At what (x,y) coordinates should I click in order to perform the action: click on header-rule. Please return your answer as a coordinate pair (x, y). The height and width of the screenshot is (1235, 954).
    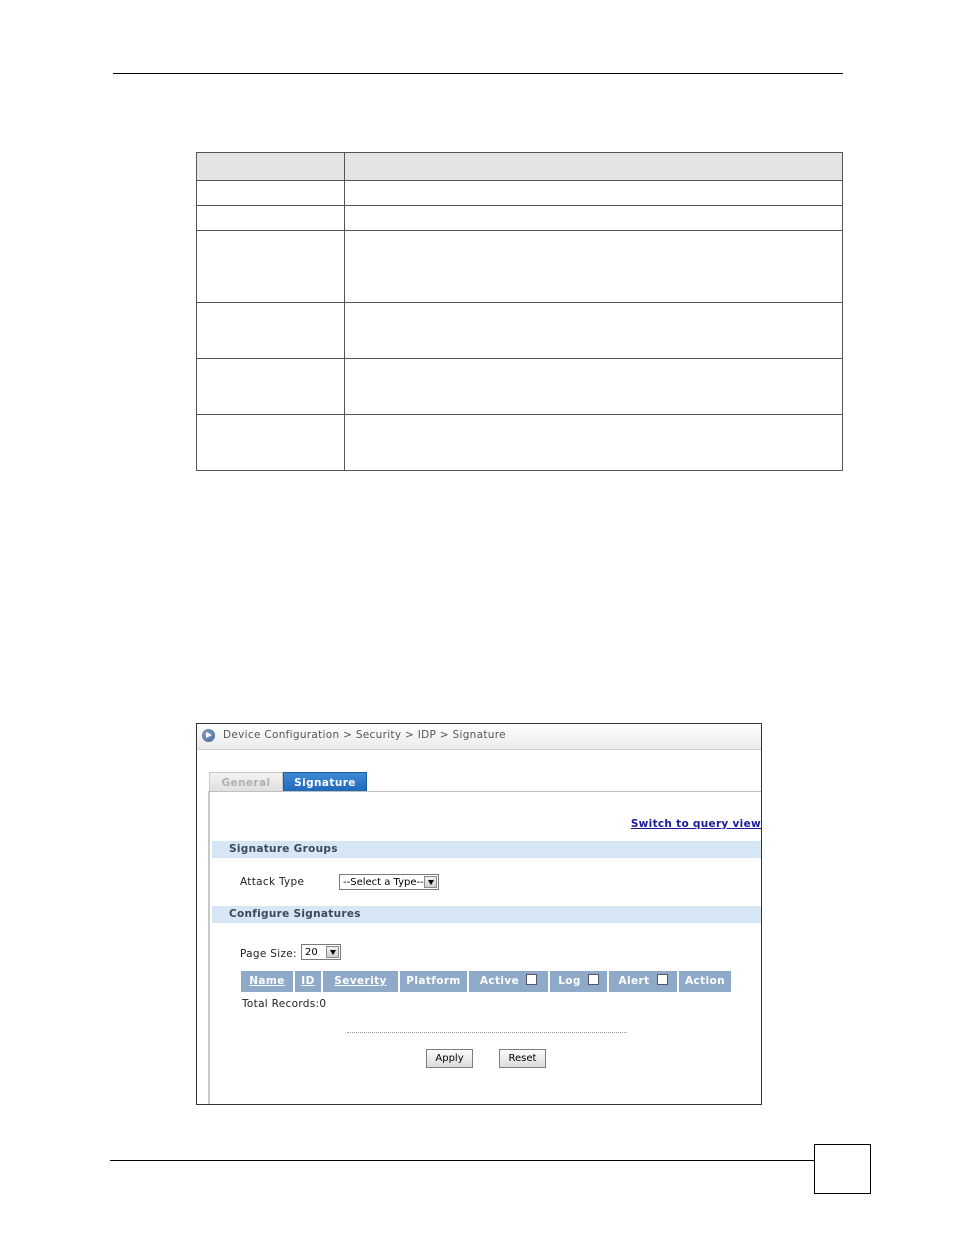
    Looking at the image, I should click on (478, 73).